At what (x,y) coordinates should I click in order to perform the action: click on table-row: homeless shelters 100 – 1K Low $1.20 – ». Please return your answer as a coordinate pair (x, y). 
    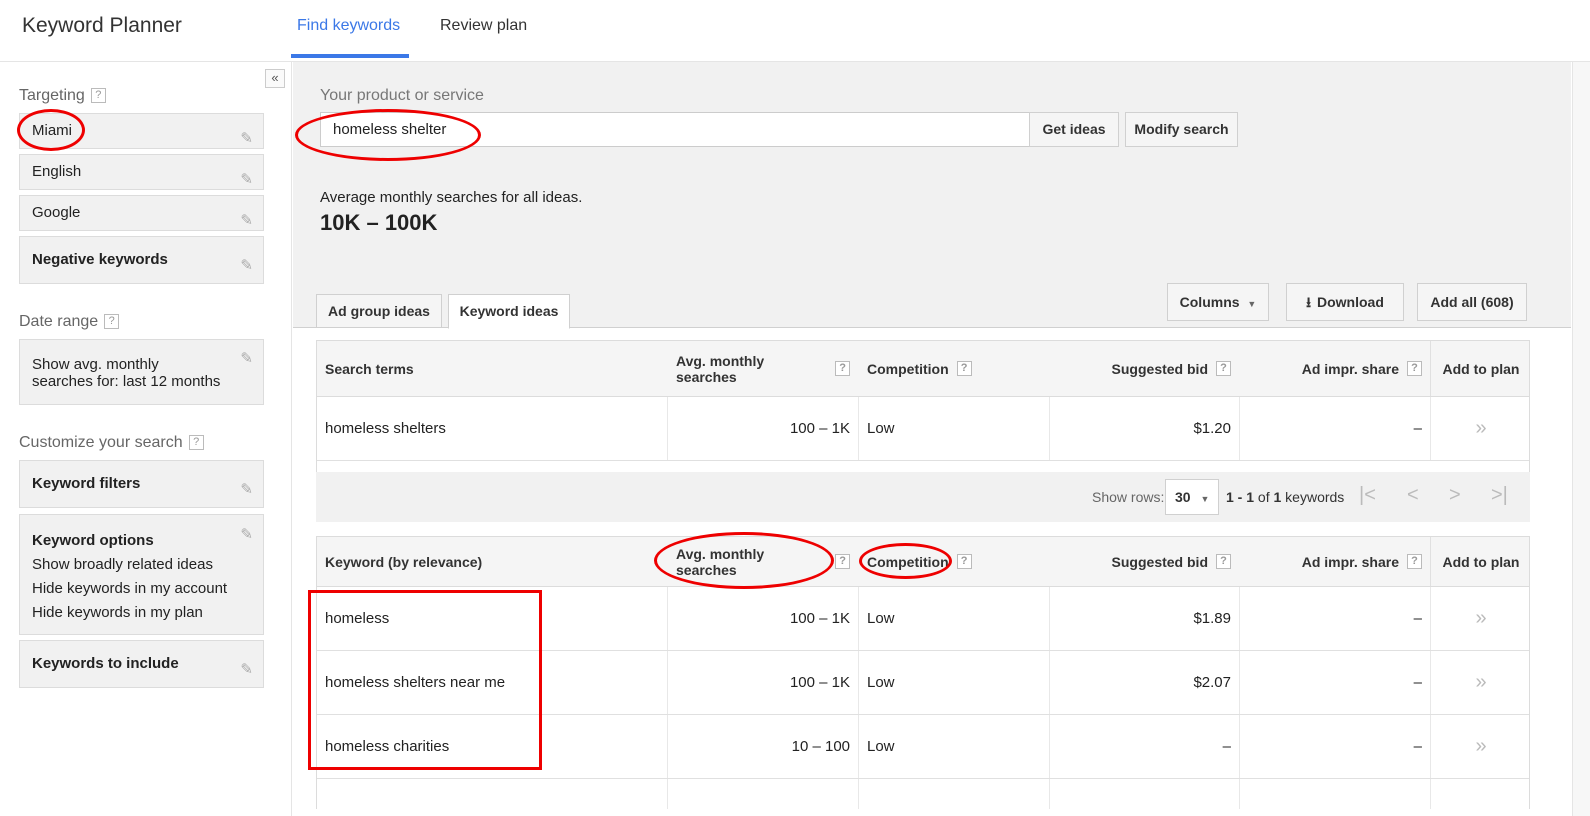
    Looking at the image, I should click on (923, 429).